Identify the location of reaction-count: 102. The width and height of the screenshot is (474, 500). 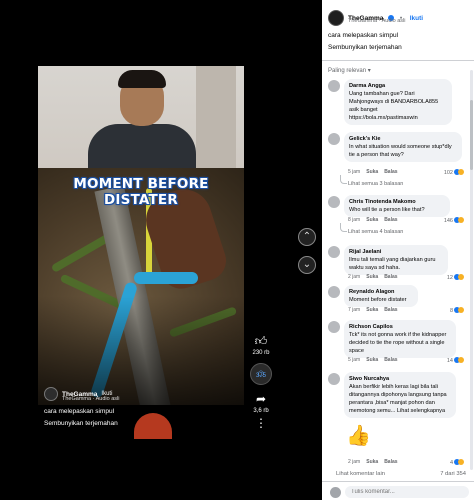
(454, 172).